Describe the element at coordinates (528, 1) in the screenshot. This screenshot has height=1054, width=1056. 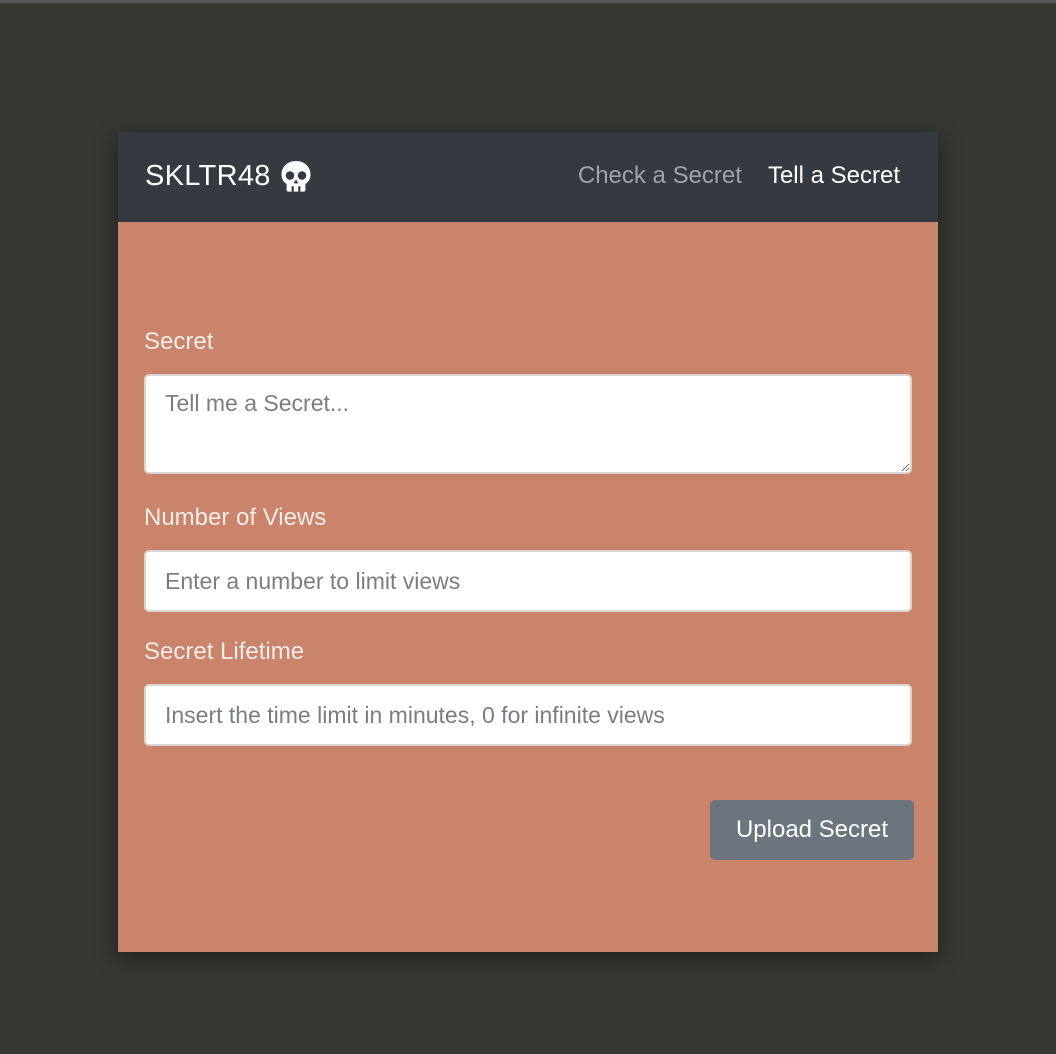
I see `window-top-border` at that location.